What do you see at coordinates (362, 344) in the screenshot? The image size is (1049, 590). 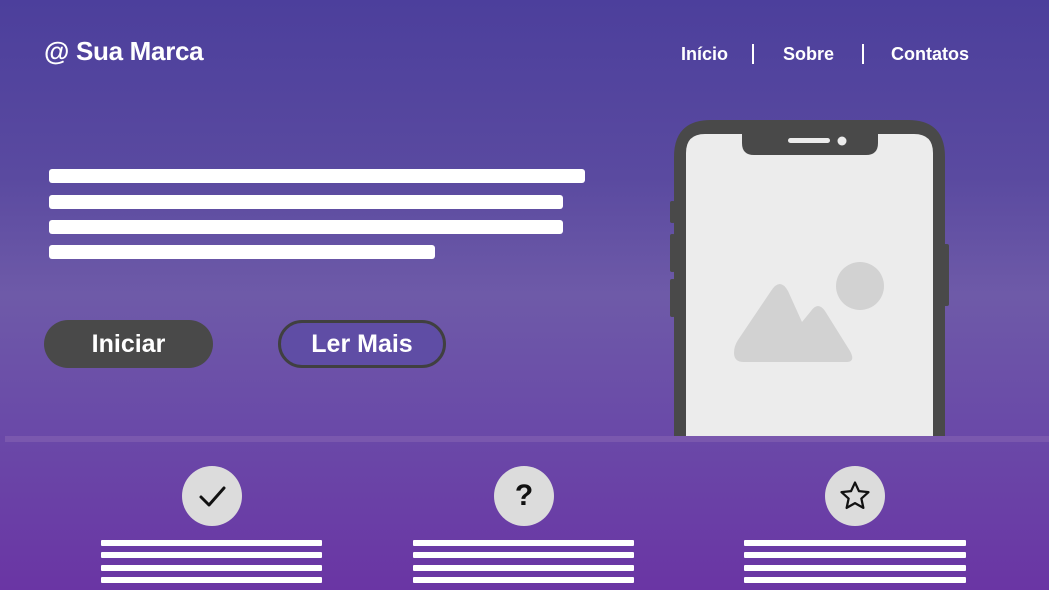 I see `read-more-button: Ler Mais` at bounding box center [362, 344].